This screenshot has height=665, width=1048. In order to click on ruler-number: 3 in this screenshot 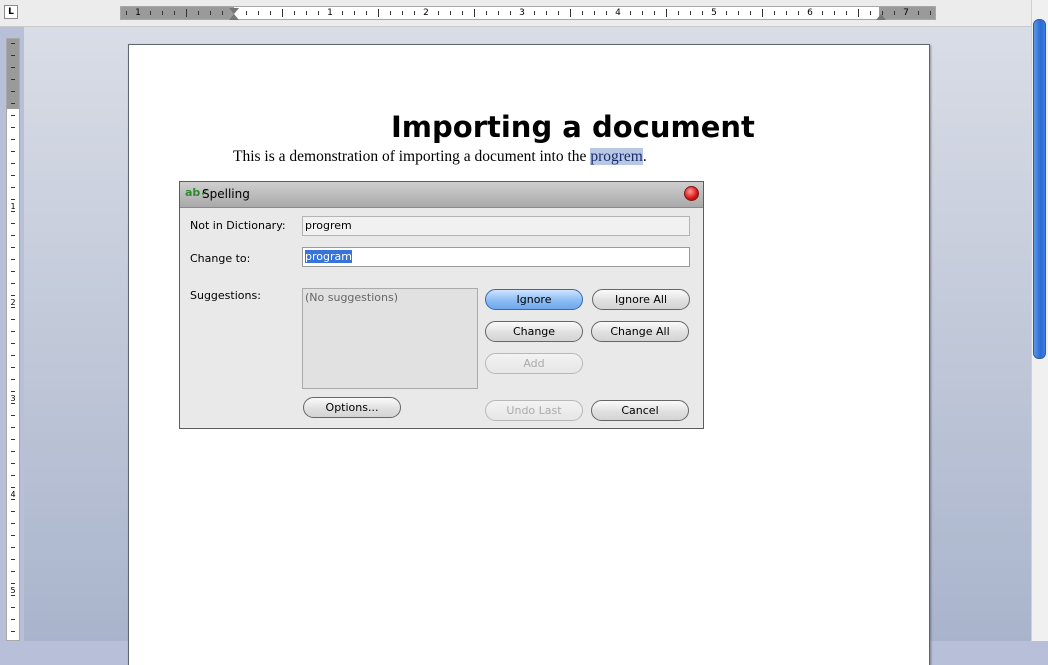, I will do `click(522, 13)`.